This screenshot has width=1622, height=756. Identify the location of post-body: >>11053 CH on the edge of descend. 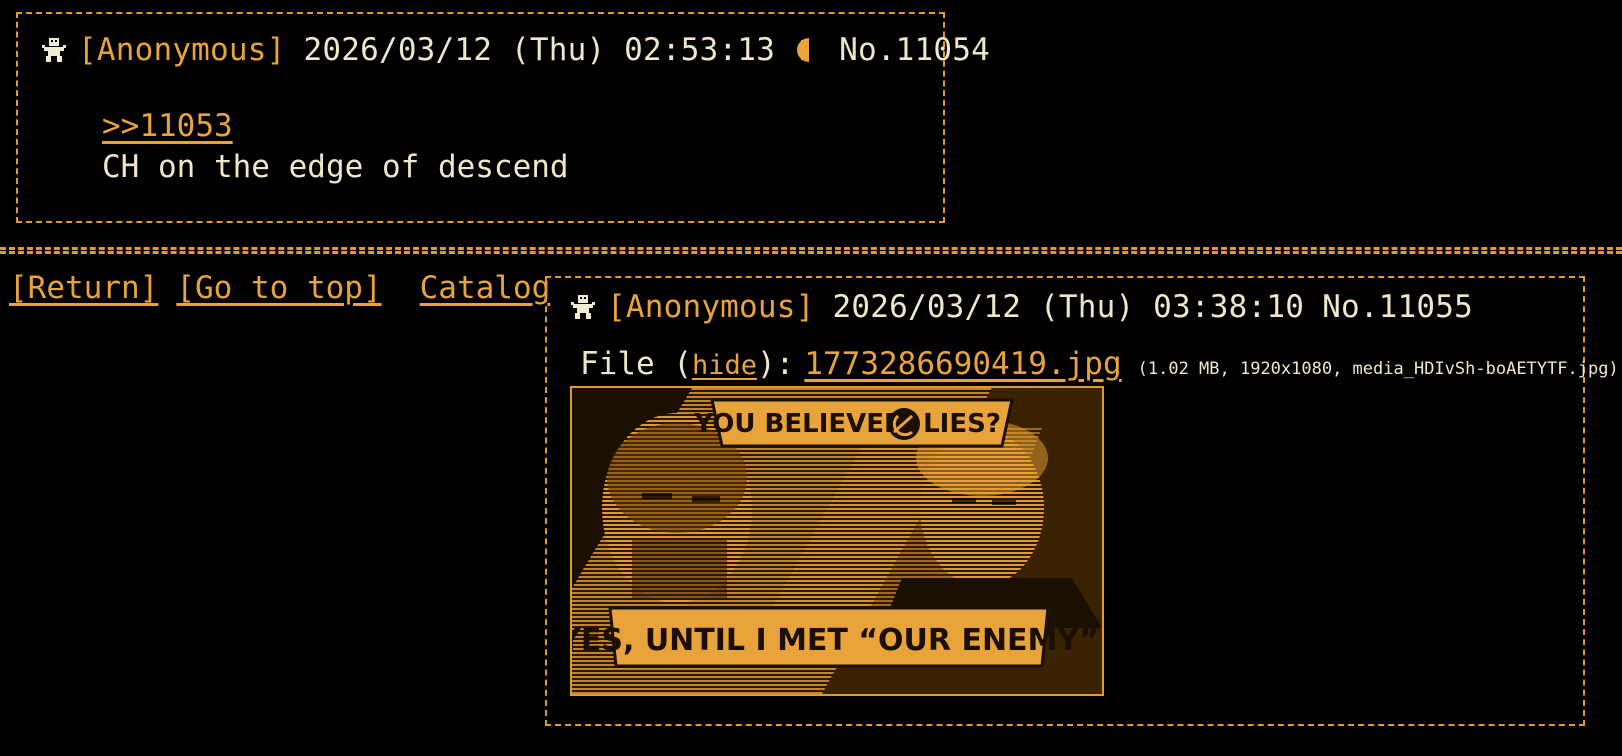
(335, 147).